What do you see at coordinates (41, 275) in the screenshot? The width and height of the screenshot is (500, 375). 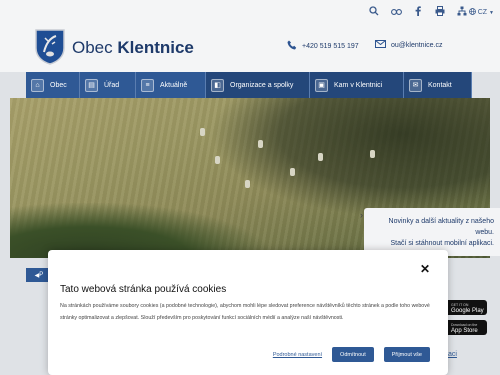 I see `accessibility-button-label: P` at bounding box center [41, 275].